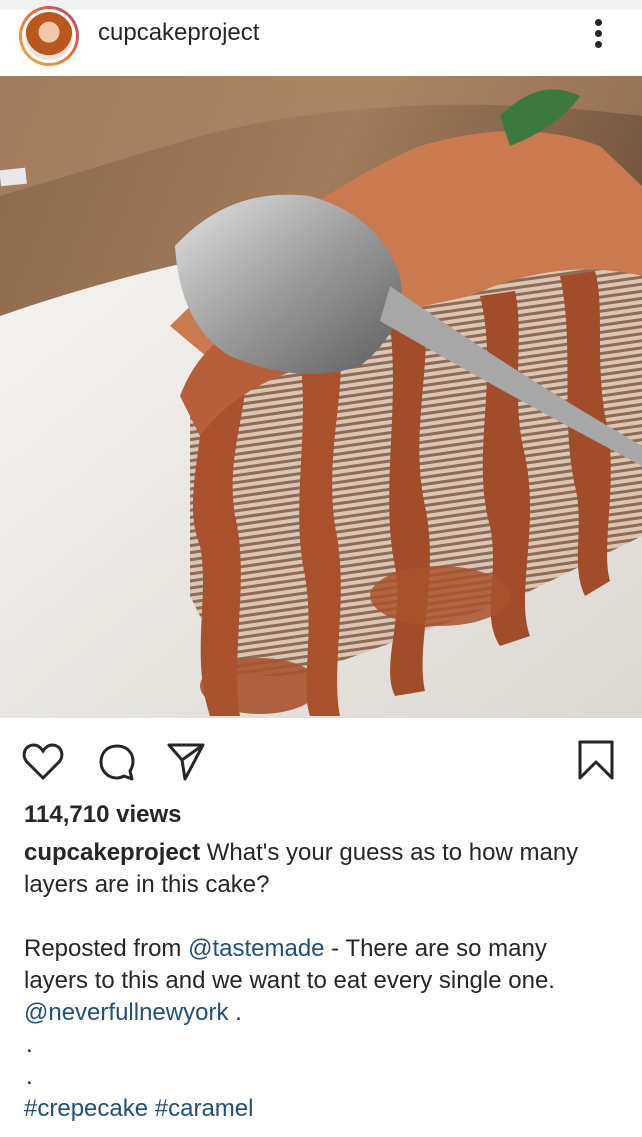  Describe the element at coordinates (147, 884) in the screenshot. I see `caption-text-line2: layers are in this cake?` at that location.